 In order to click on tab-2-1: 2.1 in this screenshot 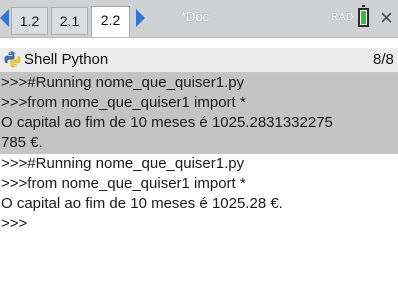, I will do `click(69, 21)`.